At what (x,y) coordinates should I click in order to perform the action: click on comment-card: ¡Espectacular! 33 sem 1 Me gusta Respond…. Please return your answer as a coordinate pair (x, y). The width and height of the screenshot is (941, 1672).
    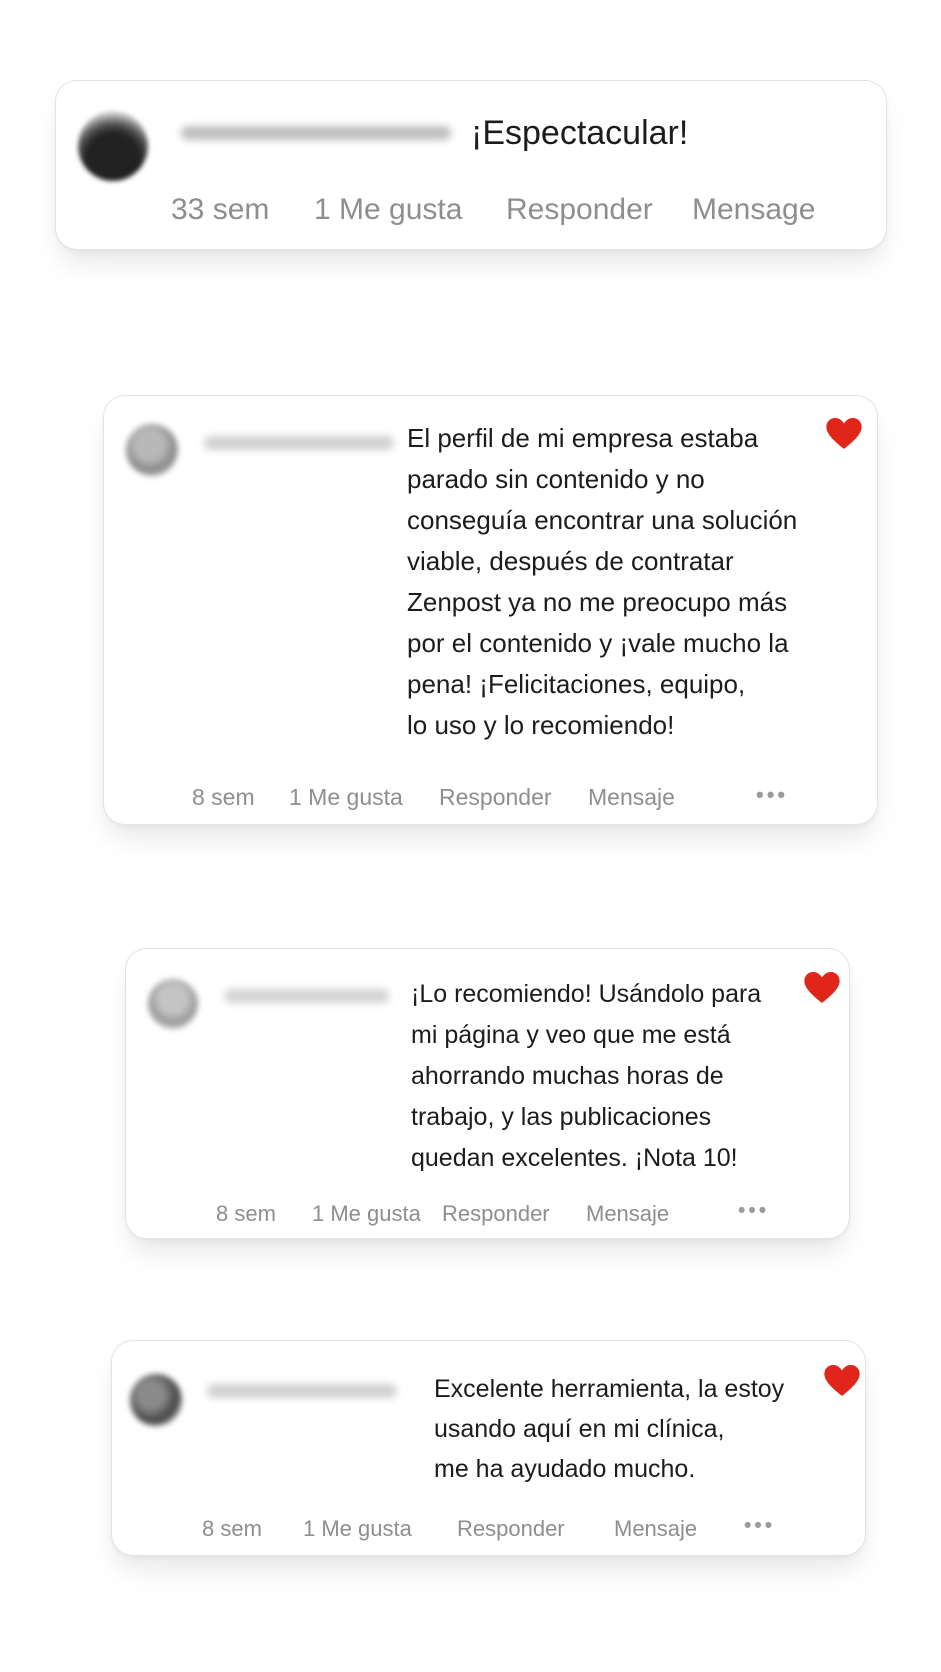
    Looking at the image, I should click on (471, 165).